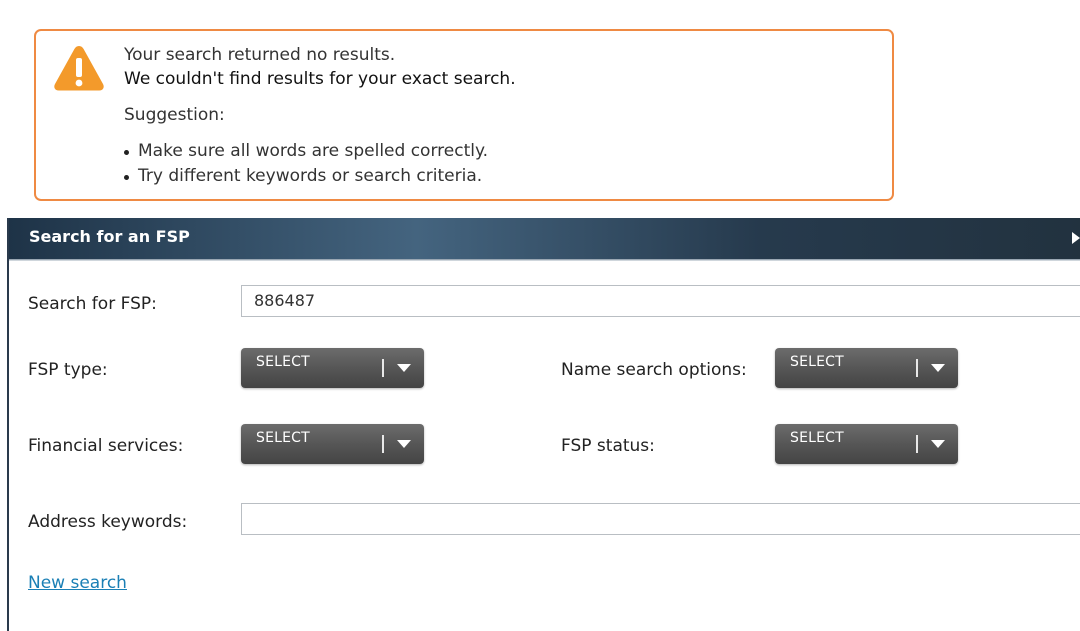 This screenshot has width=1080, height=631. What do you see at coordinates (817, 362) in the screenshot?
I see `name-search-options-selected: SELECT` at bounding box center [817, 362].